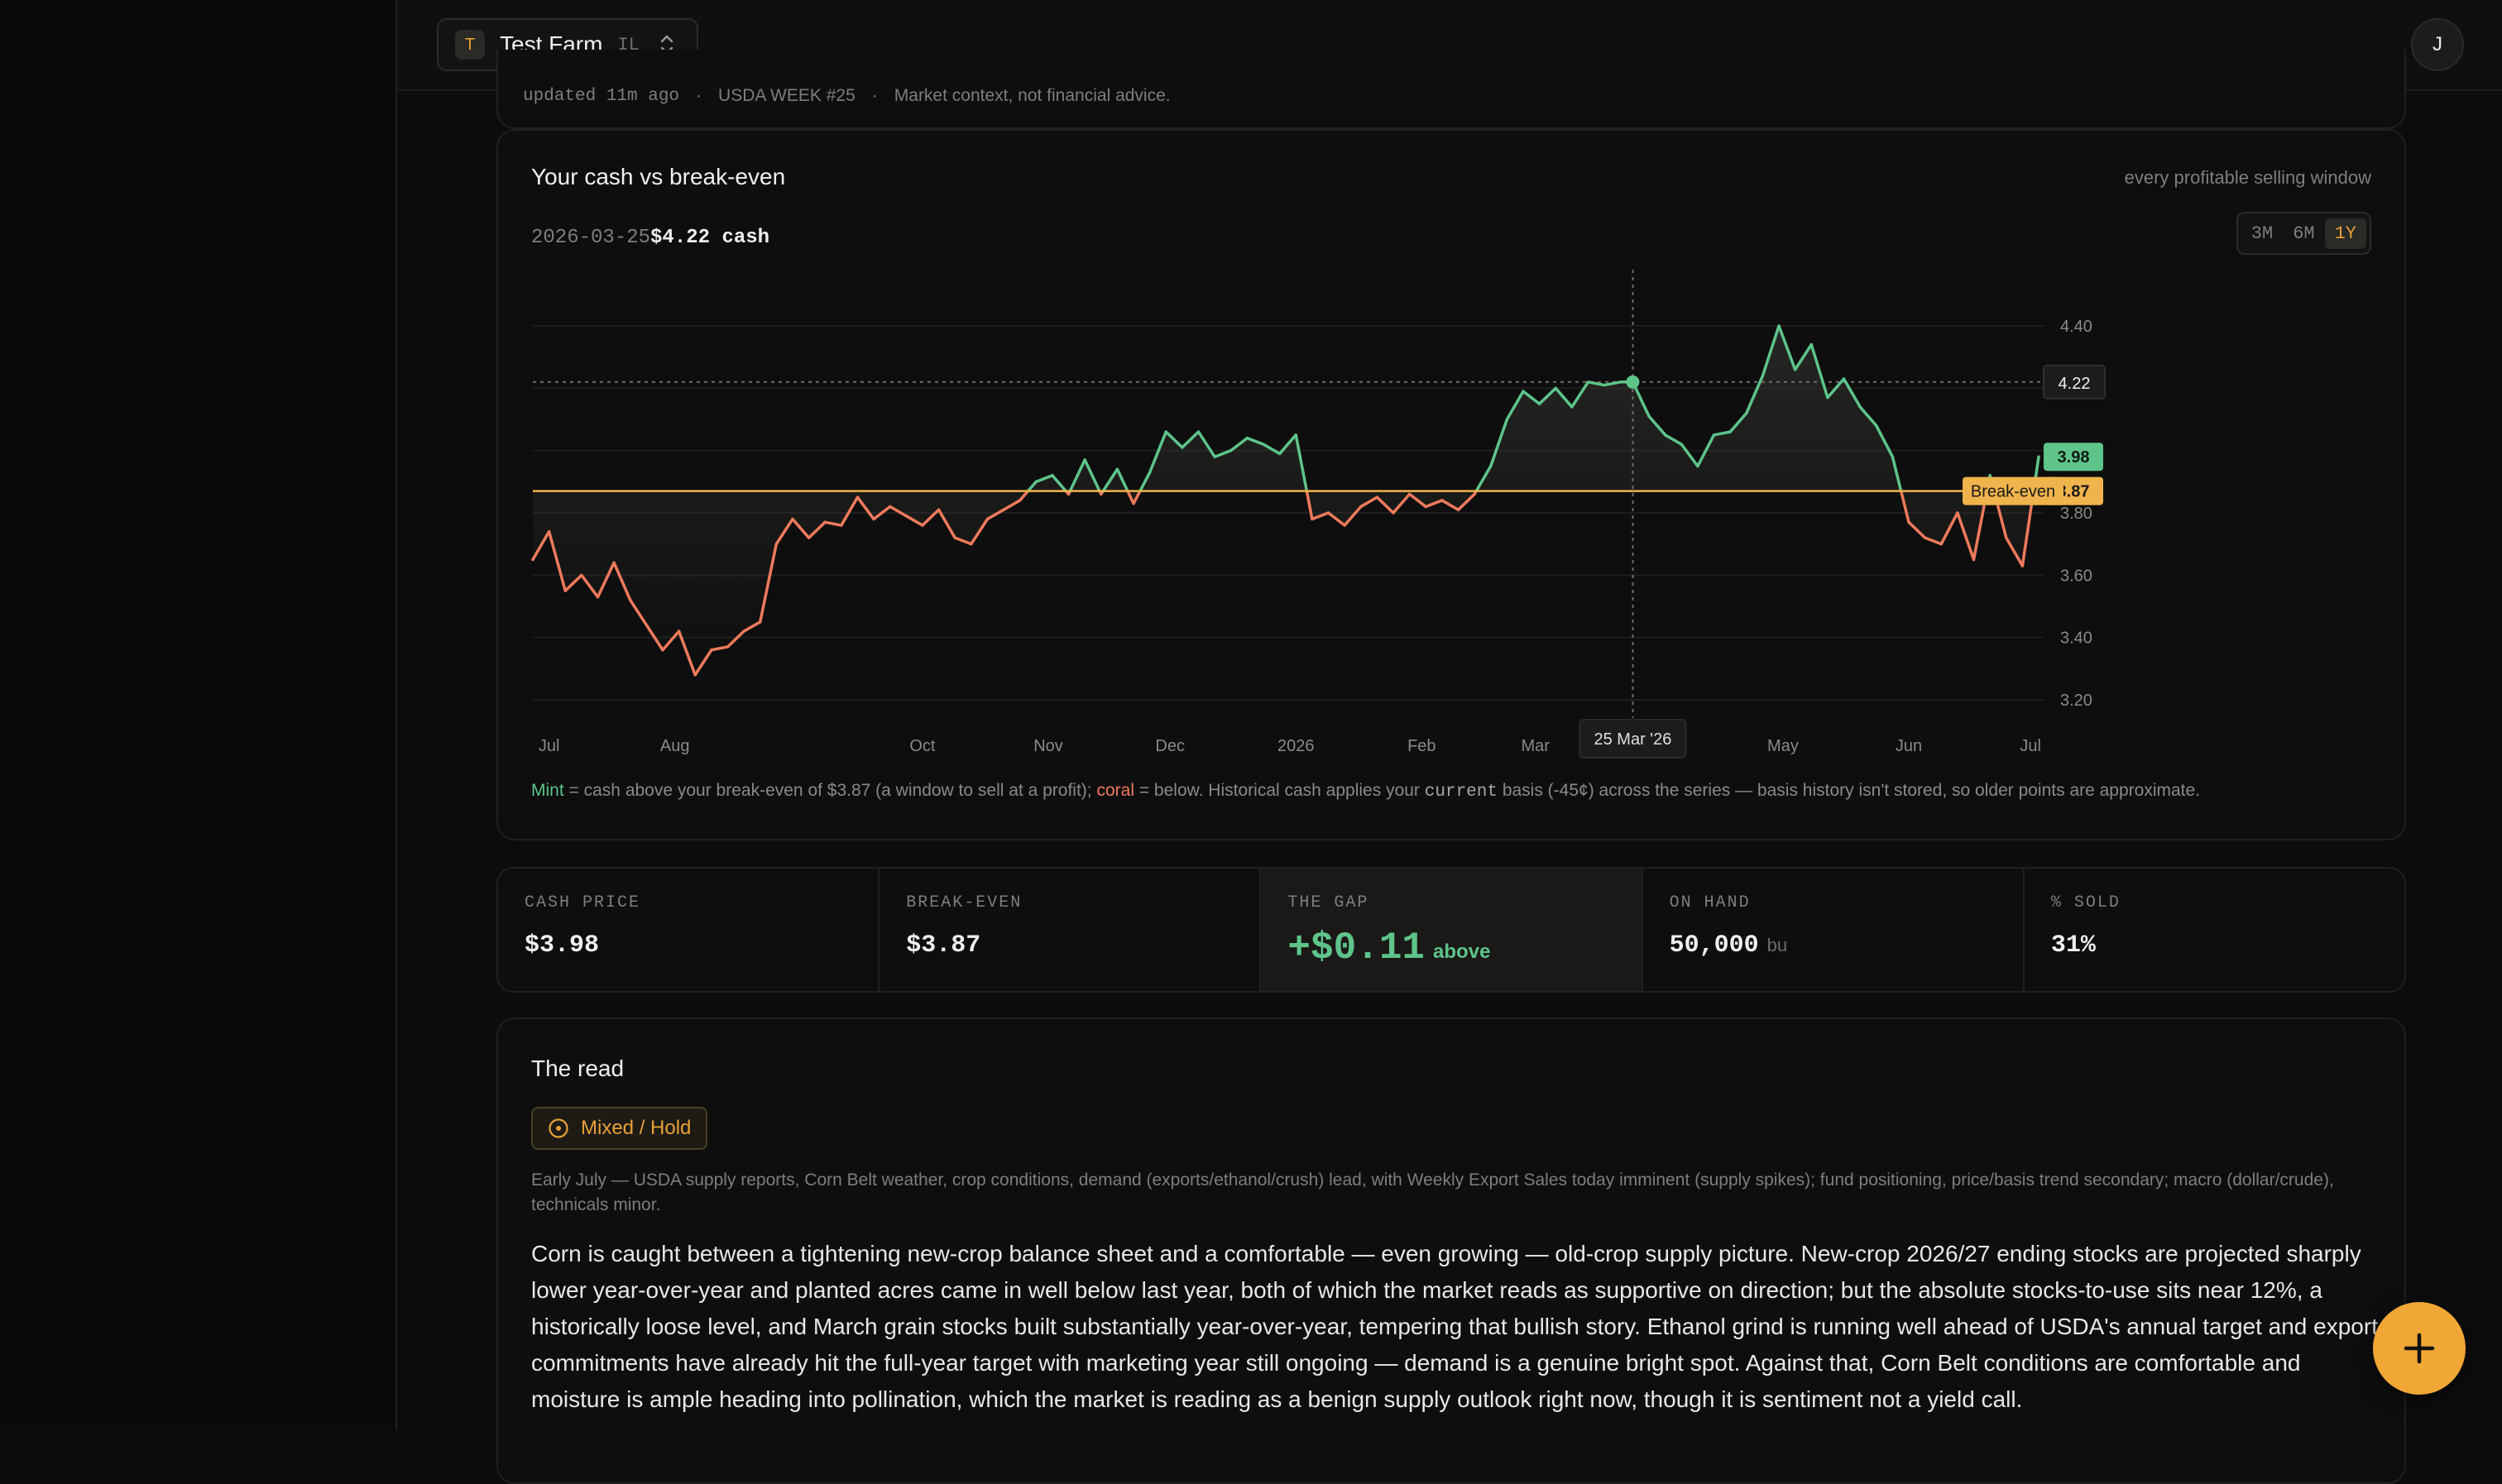  What do you see at coordinates (1714, 945) in the screenshot?
I see `on-hand-value: 50,000` at bounding box center [1714, 945].